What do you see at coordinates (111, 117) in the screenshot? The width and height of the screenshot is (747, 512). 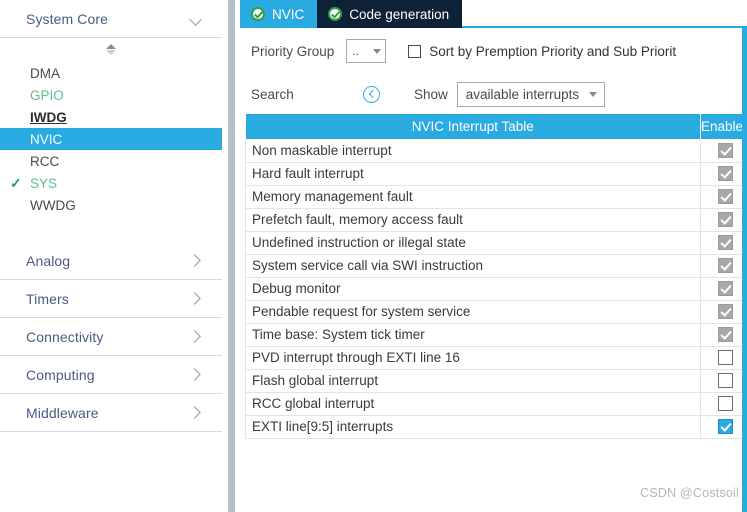 I see `sidebar-item-iwdg: IWDG` at bounding box center [111, 117].